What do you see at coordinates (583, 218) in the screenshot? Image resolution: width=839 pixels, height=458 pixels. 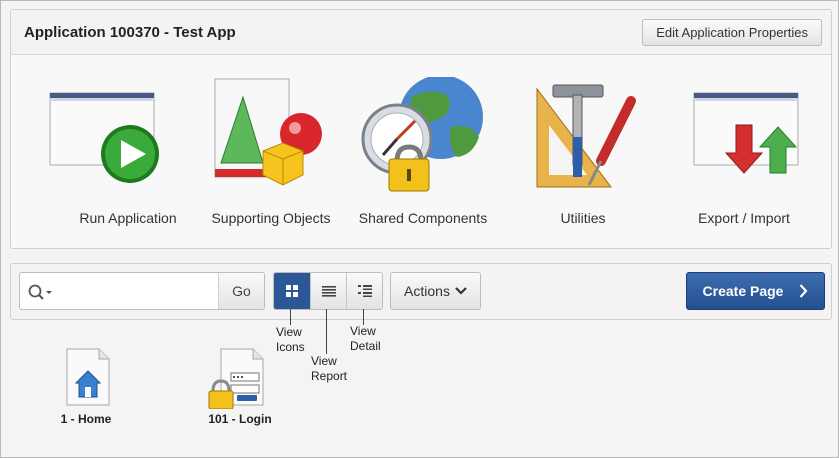 I see `utilities-label: Utilities` at bounding box center [583, 218].